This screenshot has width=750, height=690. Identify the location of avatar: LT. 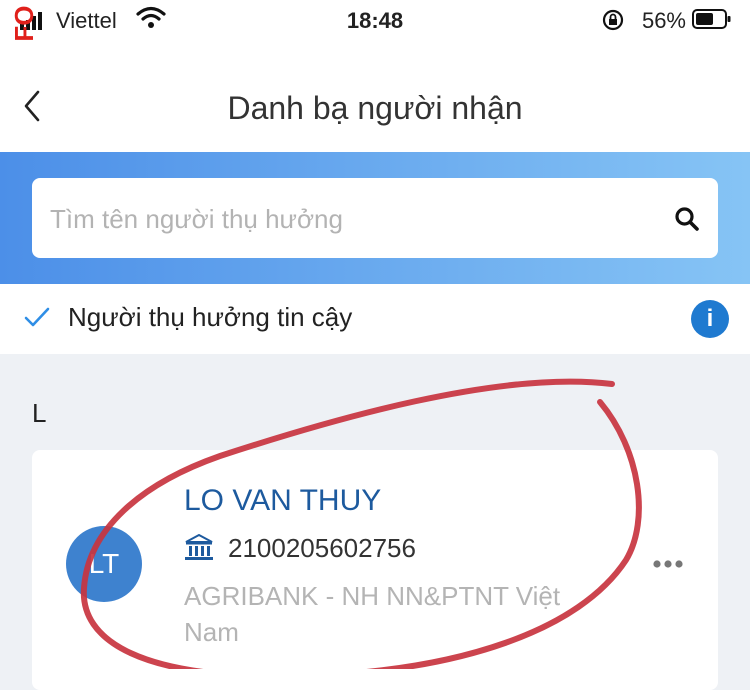
(104, 564).